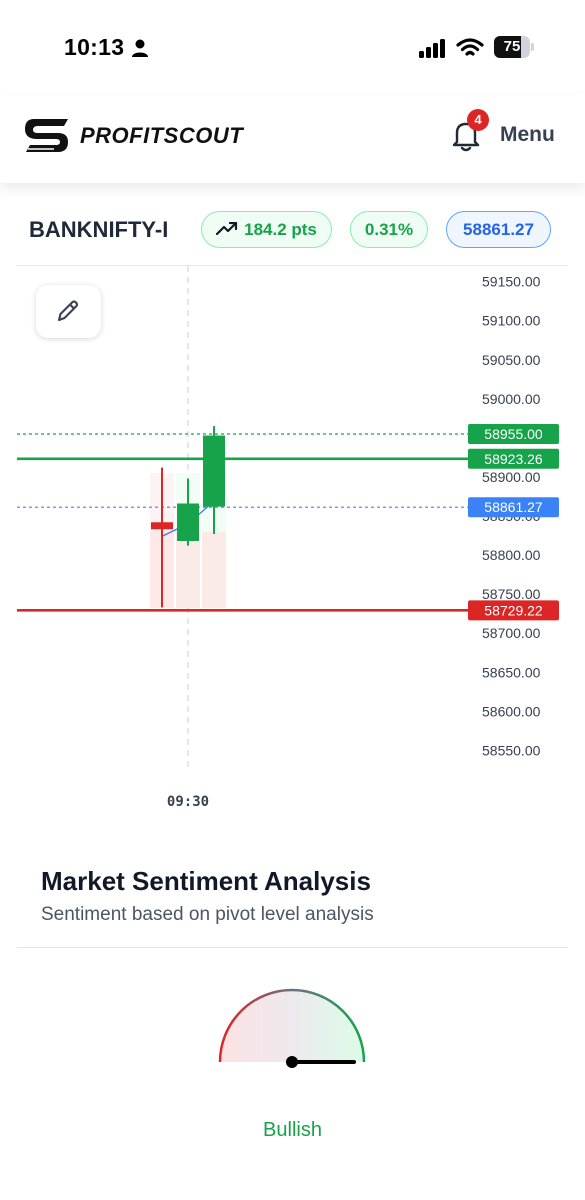 The width and height of the screenshot is (585, 1200). I want to click on sentiment-title: Market Sentiment Analysis, so click(206, 881).